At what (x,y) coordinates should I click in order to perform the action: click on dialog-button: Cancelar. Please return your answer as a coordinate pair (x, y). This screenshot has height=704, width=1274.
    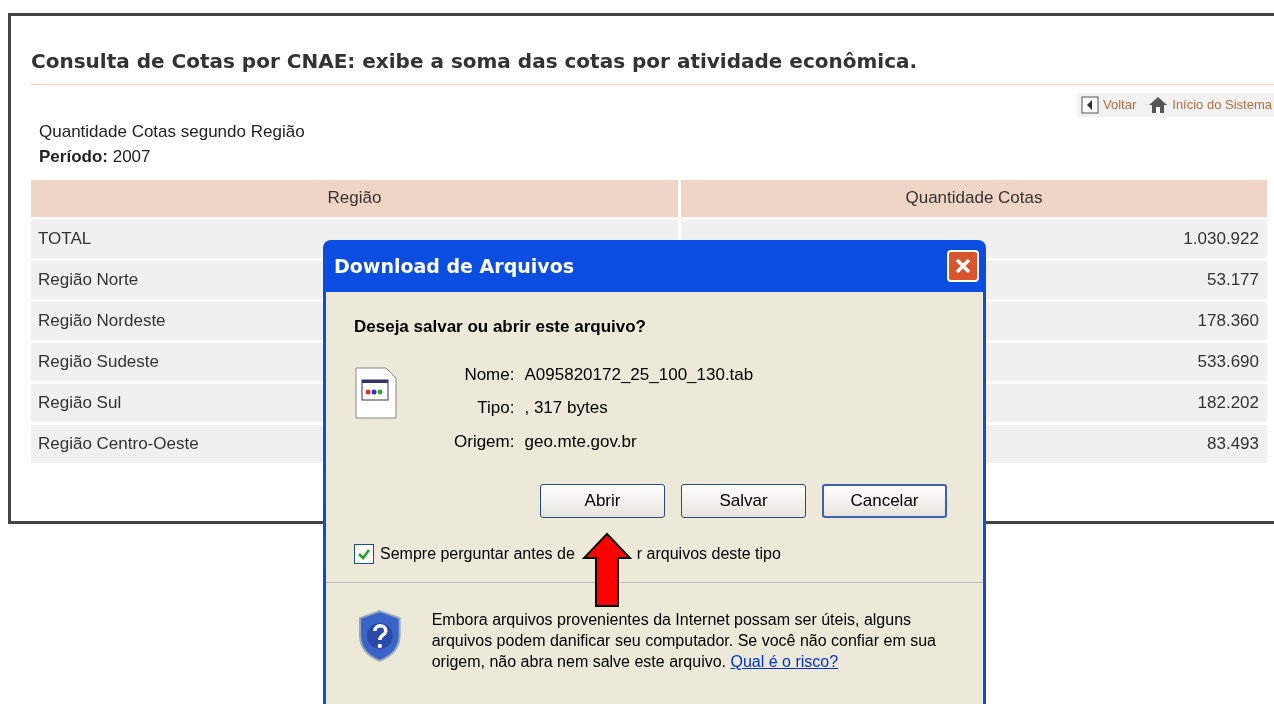
    Looking at the image, I should click on (884, 501).